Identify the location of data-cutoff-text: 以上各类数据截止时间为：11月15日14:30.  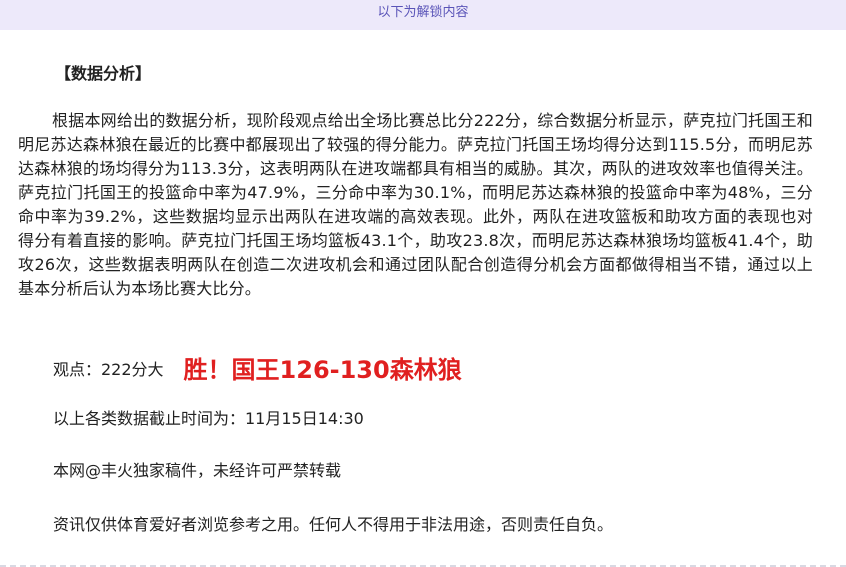
(208, 418).